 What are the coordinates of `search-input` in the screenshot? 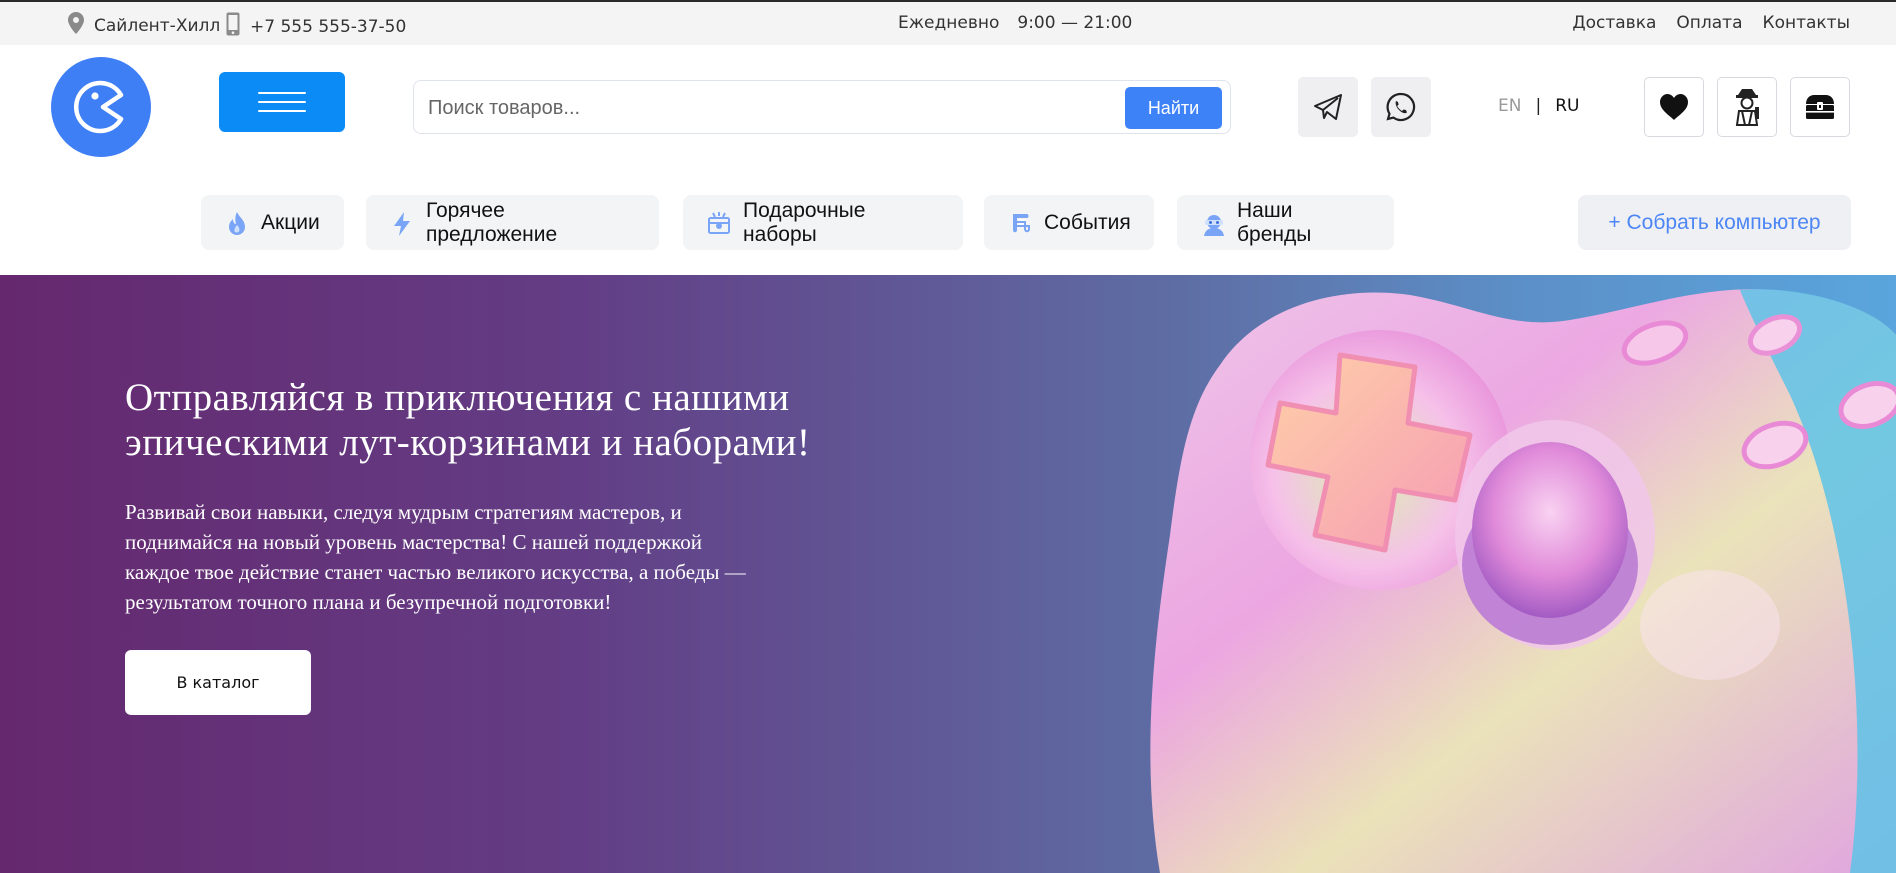 It's located at (768, 108).